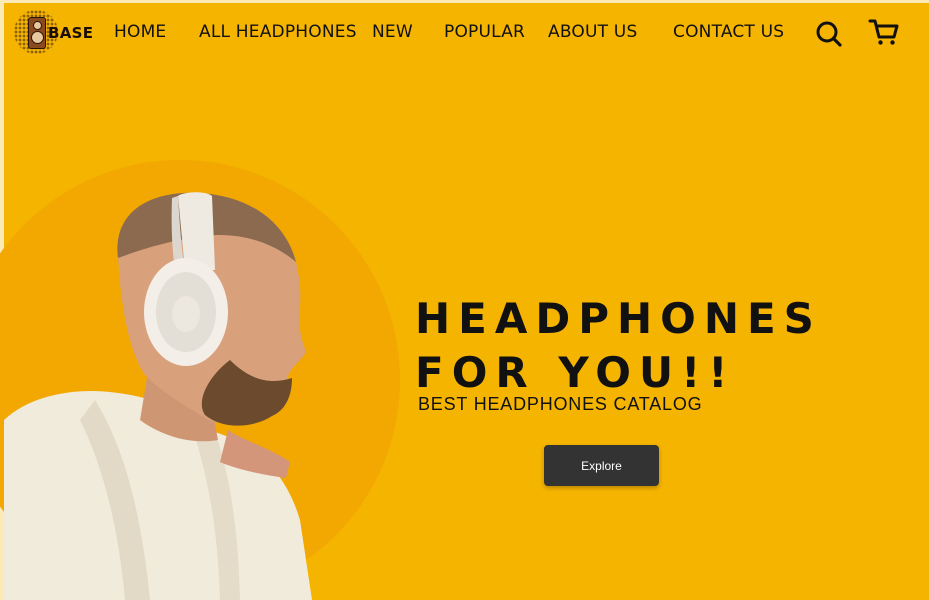 The height and width of the screenshot is (600, 929). Describe the element at coordinates (560, 404) in the screenshot. I see `hero-subtitle: BEST HEADPHONES CATALOG` at that location.